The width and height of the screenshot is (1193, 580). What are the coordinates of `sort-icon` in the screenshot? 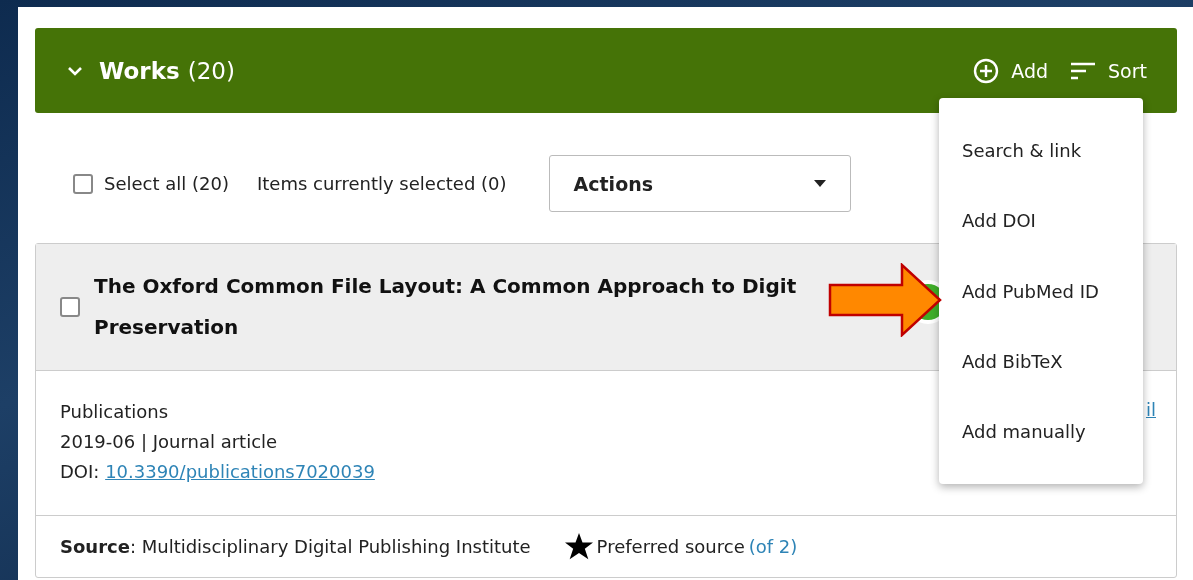 It's located at (1083, 70).